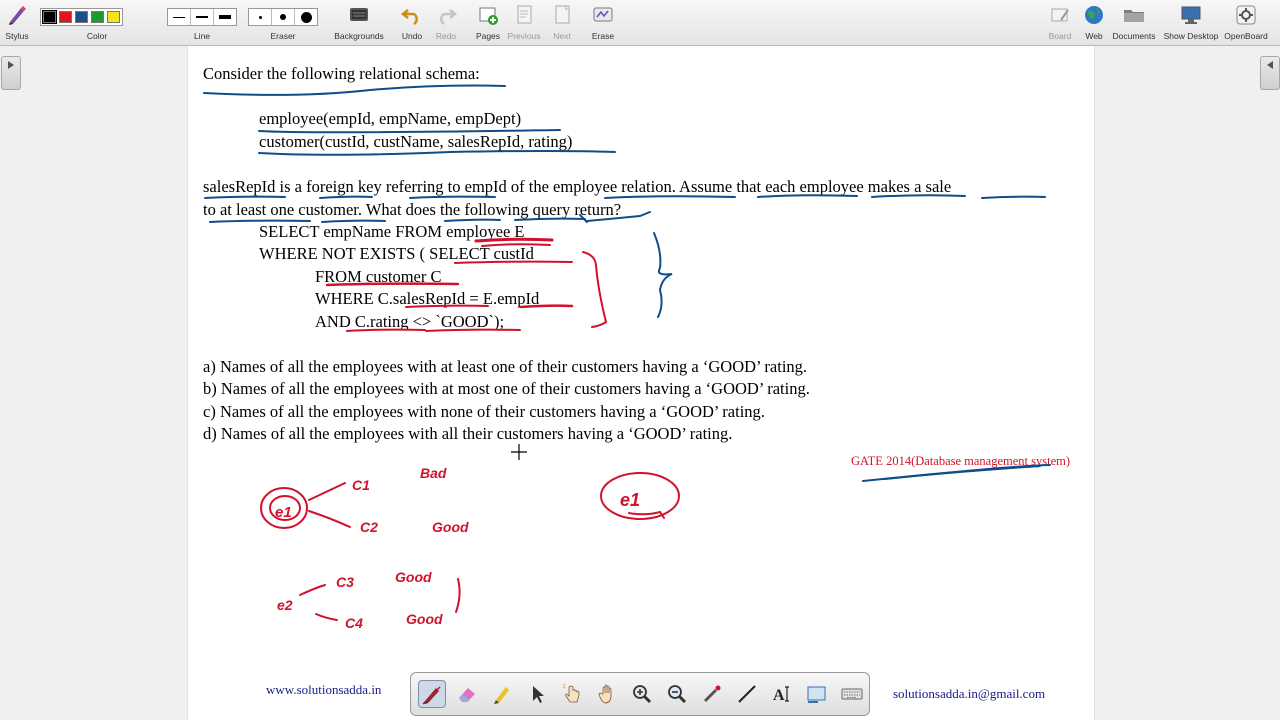  I want to click on ink-c3: C3, so click(345, 582).